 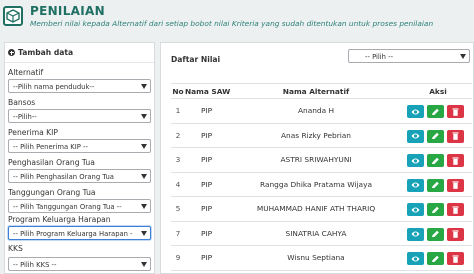 I want to click on select-pkh-value: -- Pilih Program Keluarga Harapan -, so click(x=73, y=233).